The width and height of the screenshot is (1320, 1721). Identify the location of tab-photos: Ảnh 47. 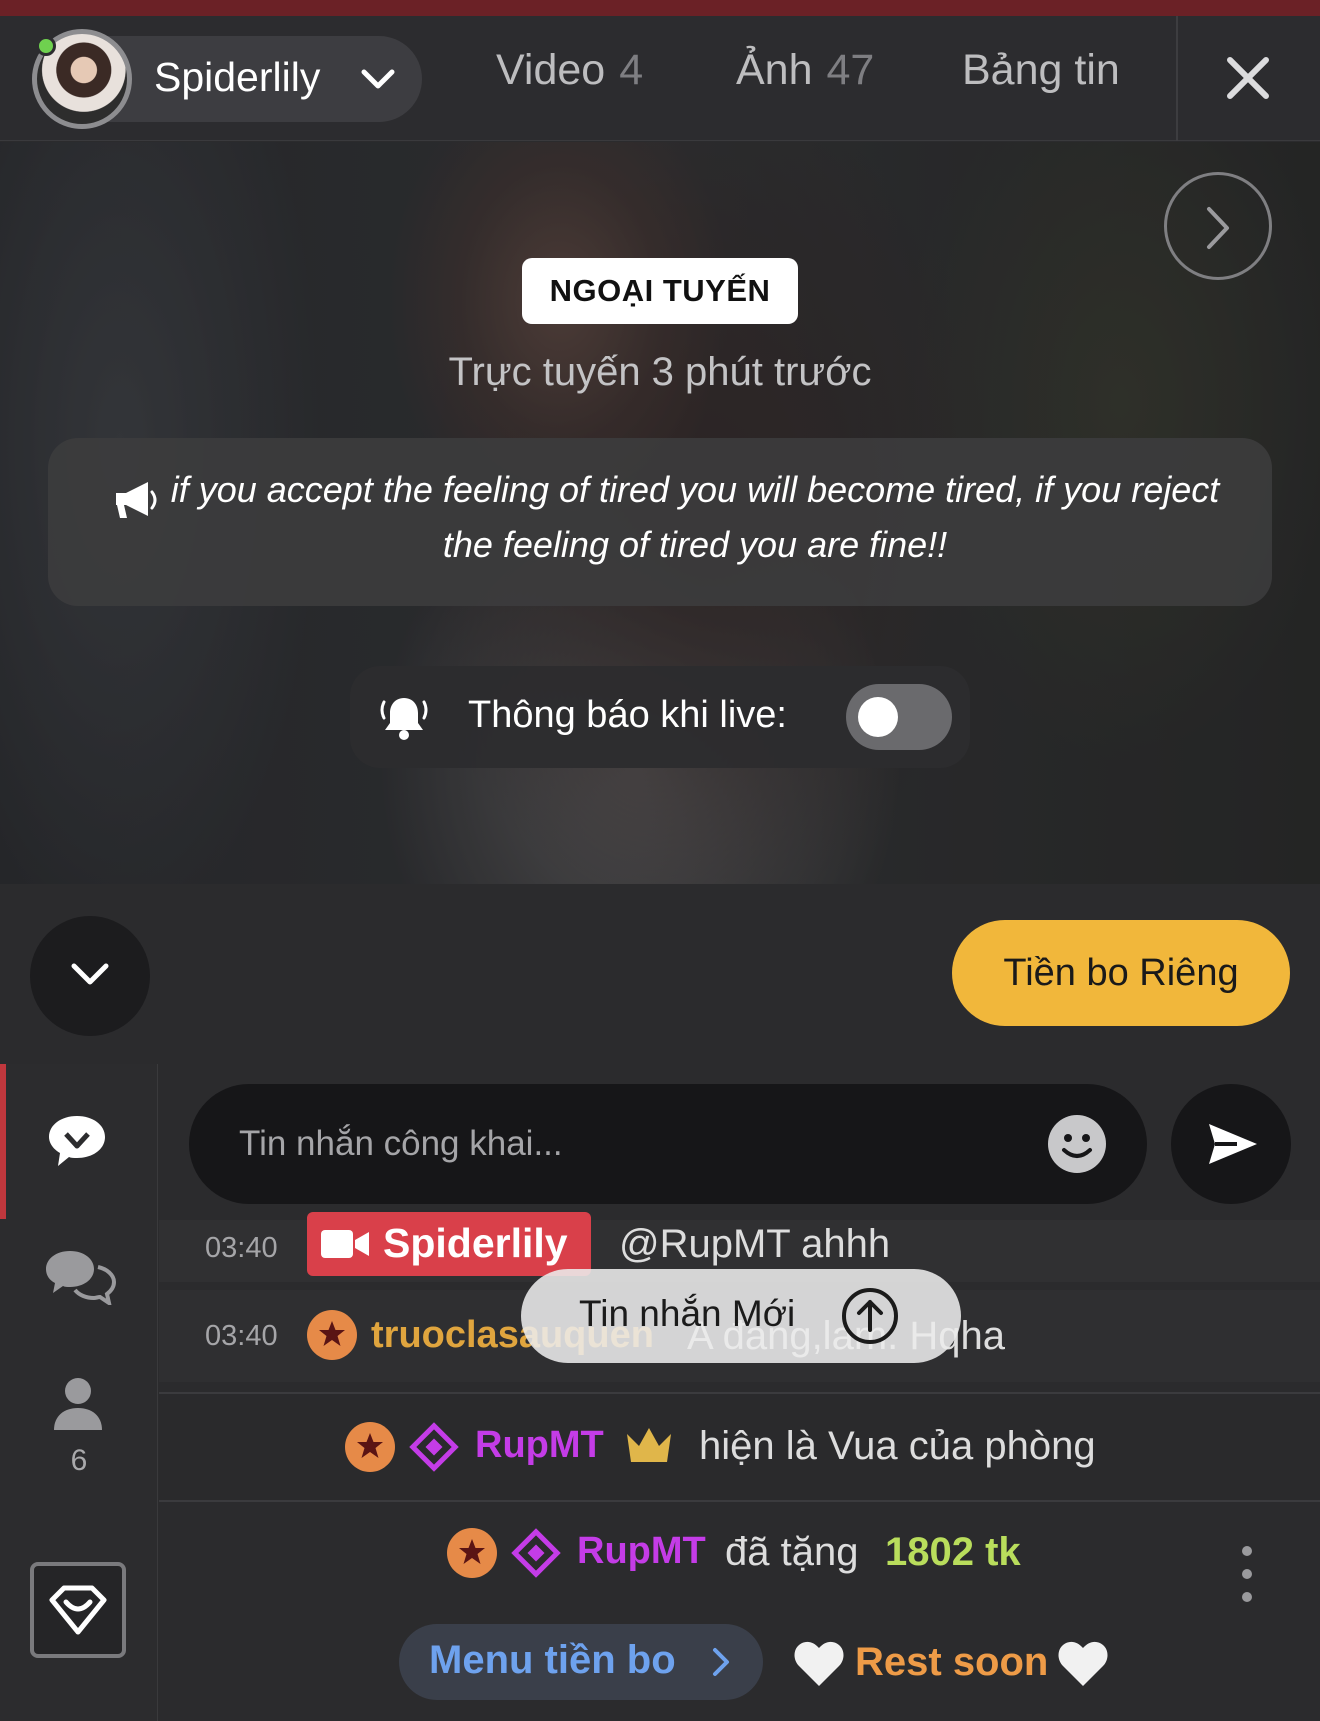
(805, 70).